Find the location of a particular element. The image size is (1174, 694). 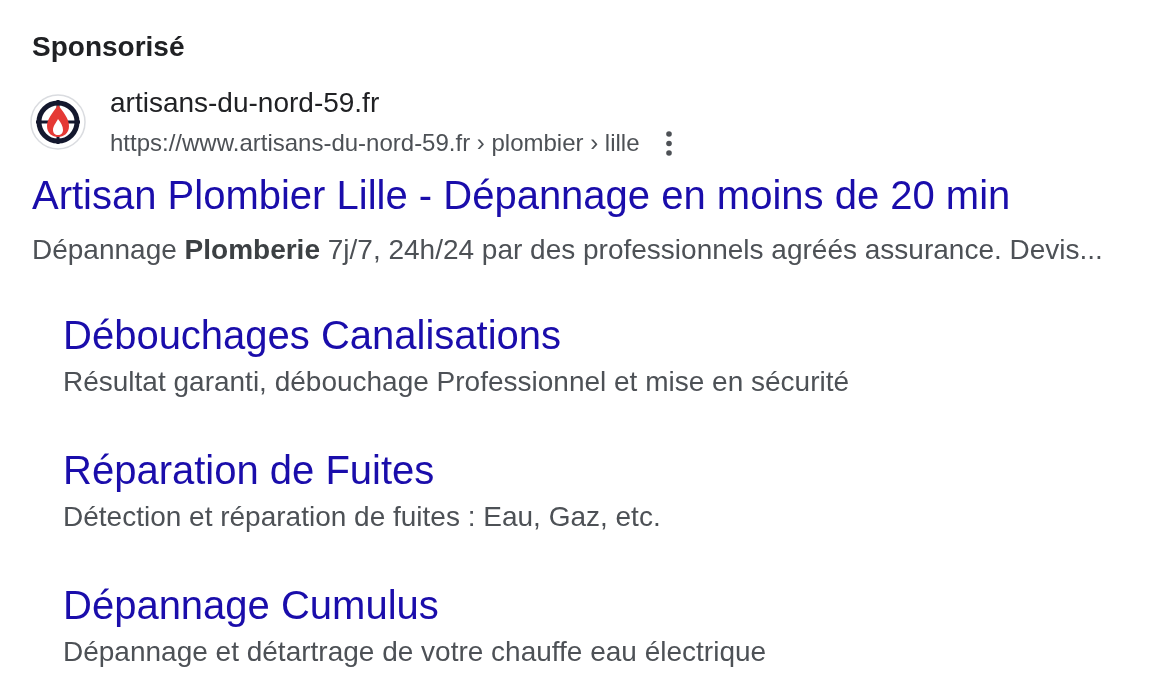

ad-headline-link: Artisan Plombier Lille - Dépannage en moins de 20 min is located at coordinates (521, 195).